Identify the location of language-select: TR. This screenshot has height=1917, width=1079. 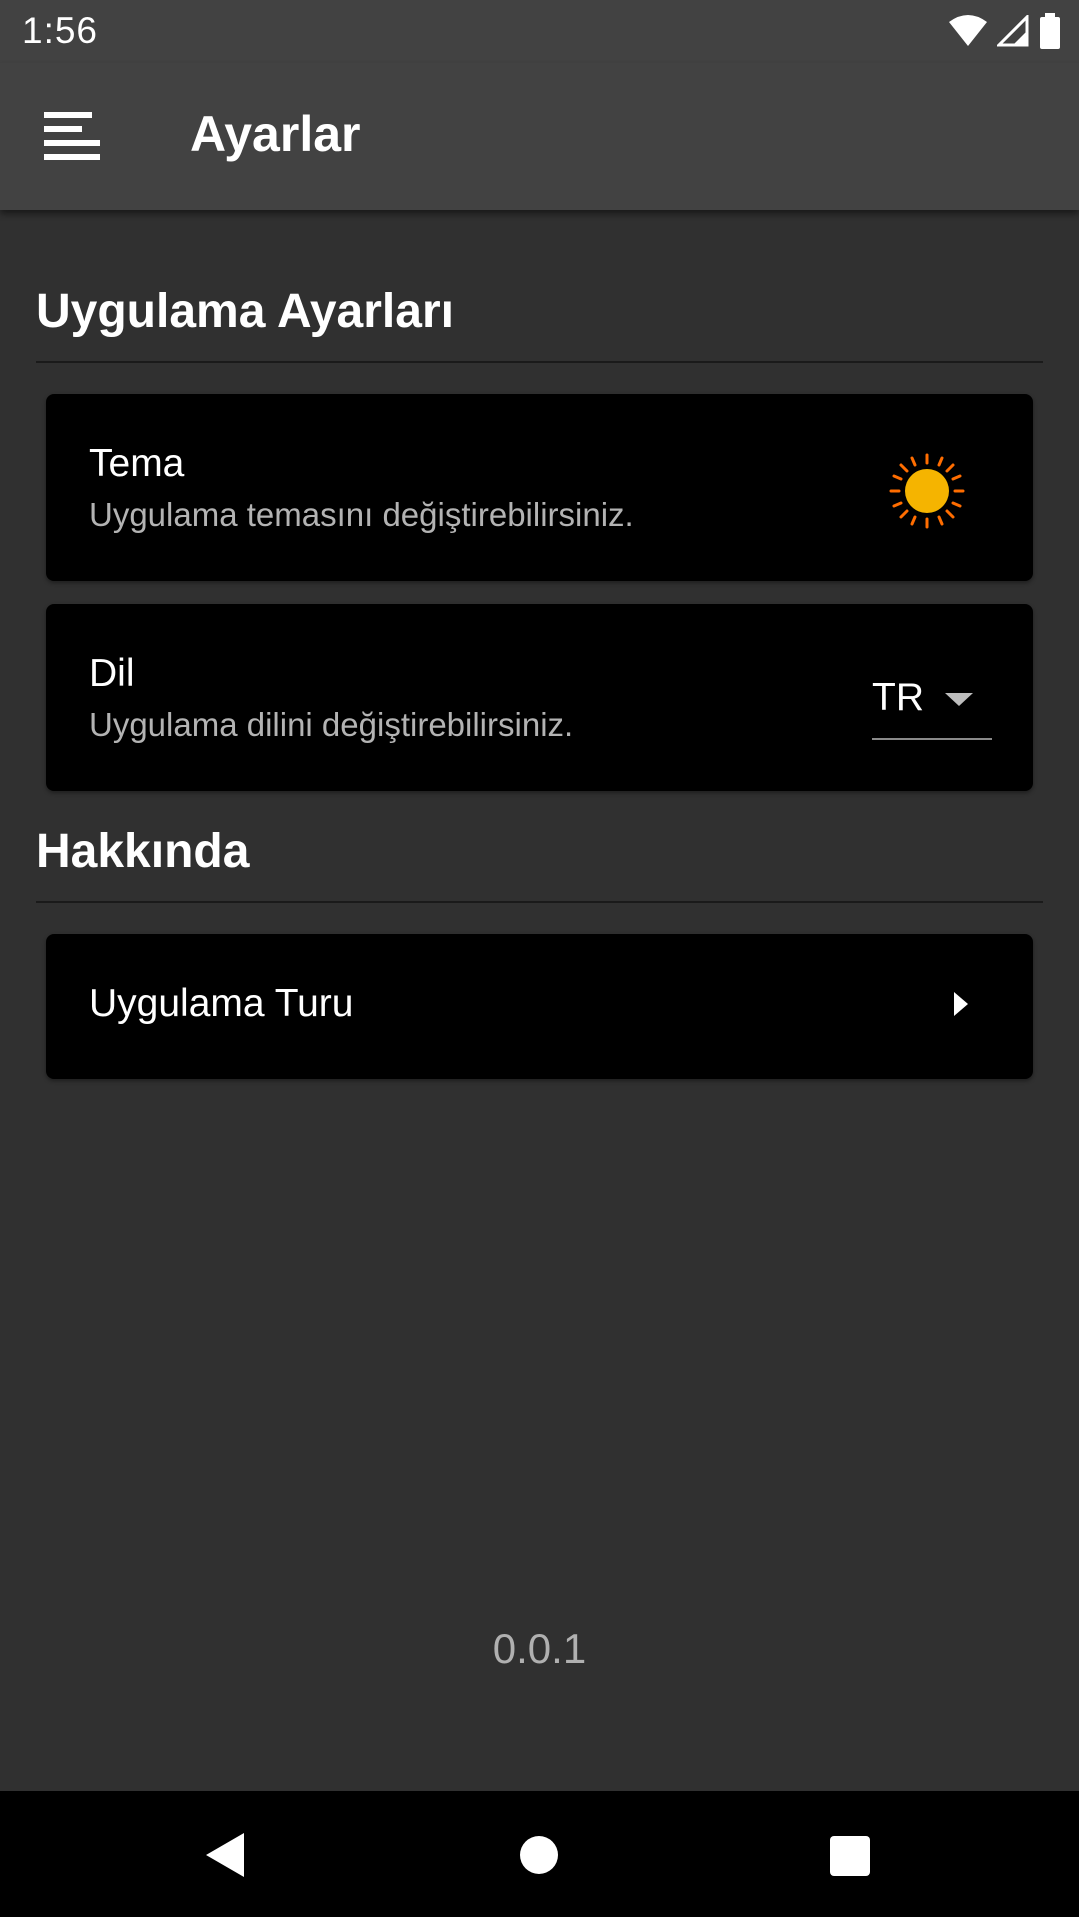
(932, 702).